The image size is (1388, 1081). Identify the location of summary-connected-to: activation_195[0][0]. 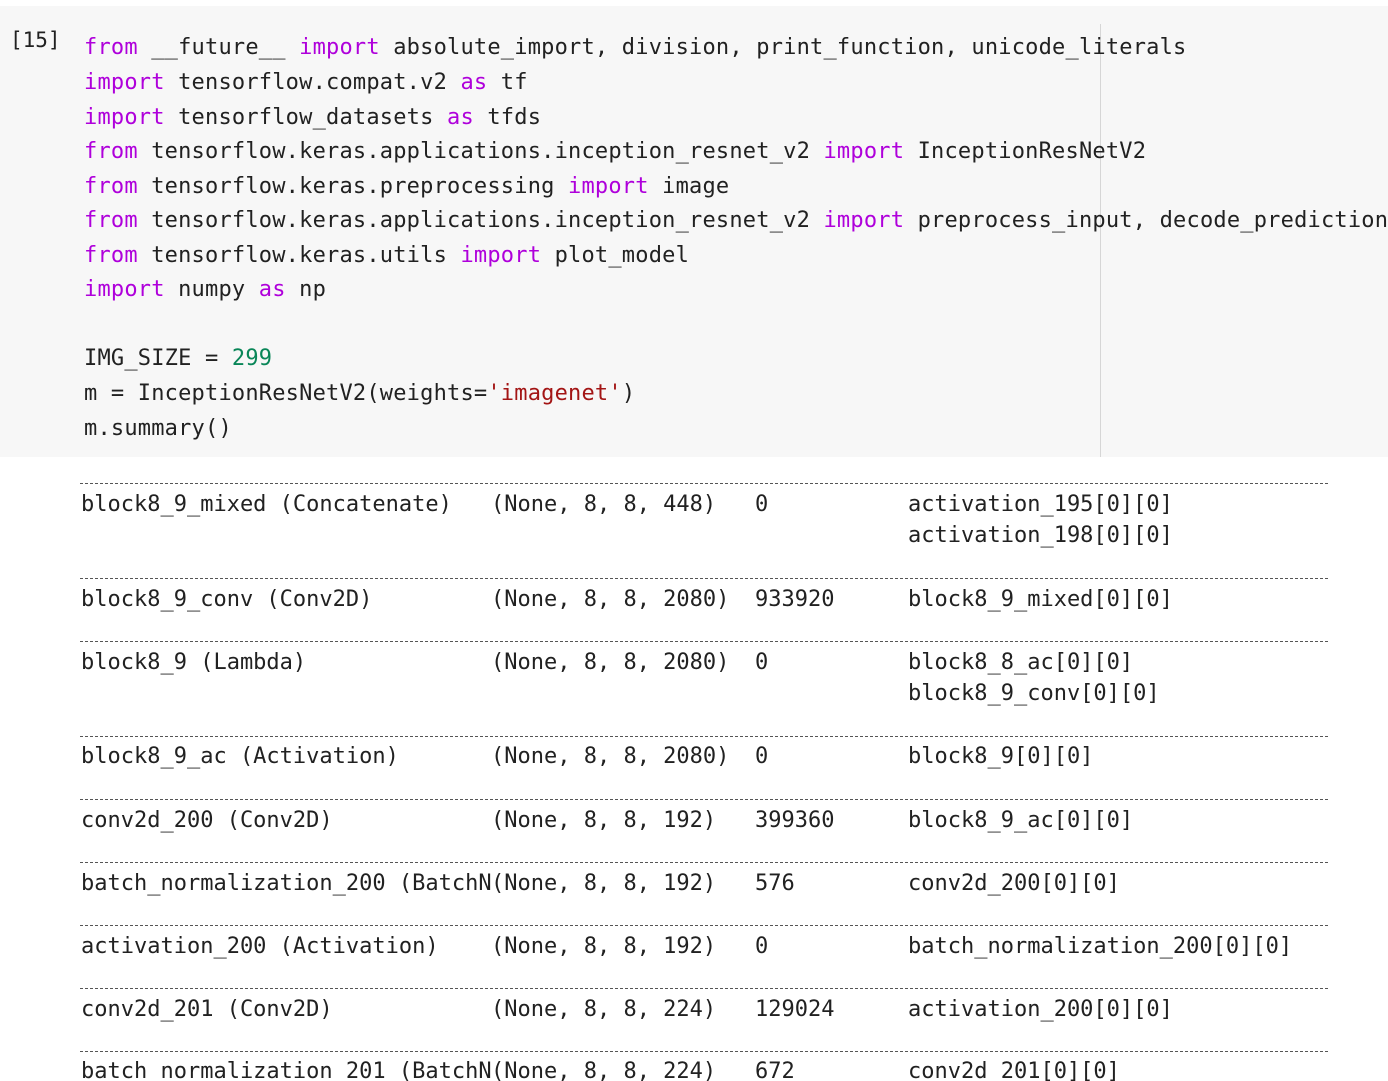
(1040, 504).